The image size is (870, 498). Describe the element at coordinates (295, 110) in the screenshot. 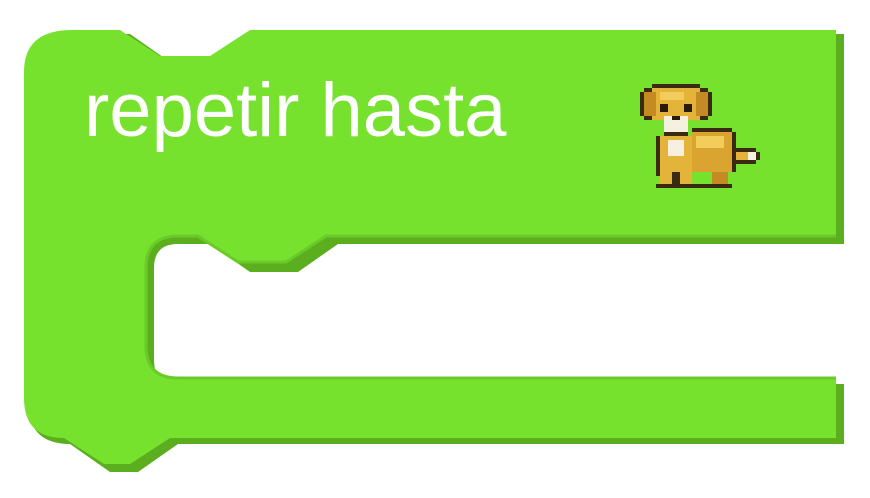

I see `block-label: repetir hasta` at that location.